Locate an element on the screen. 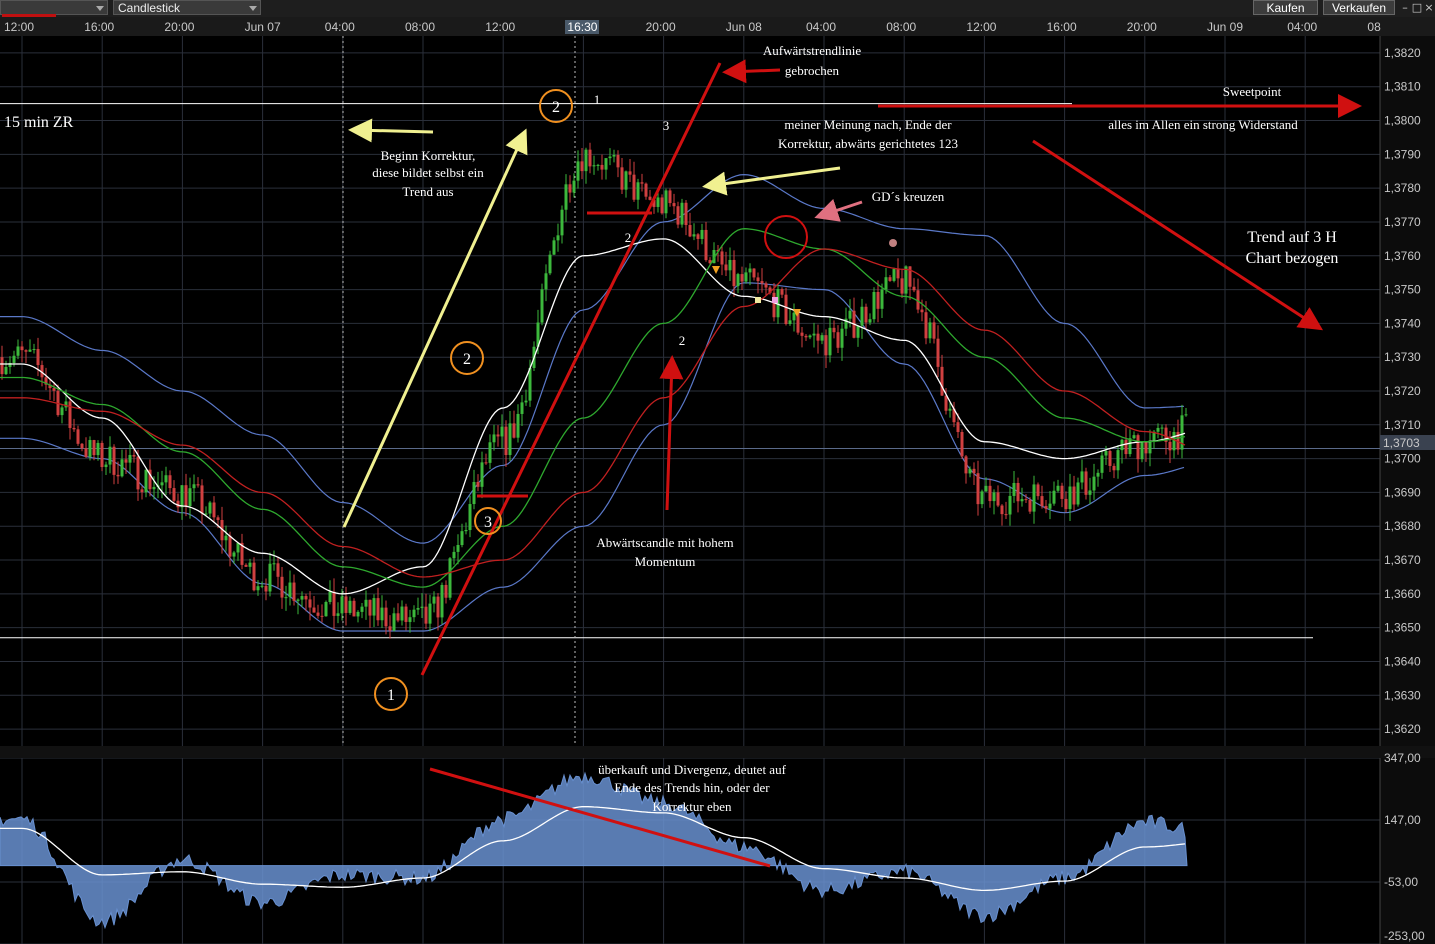 Image resolution: width=1435 pixels, height=944 pixels. sell-button: Verkaufen is located at coordinates (1359, 7).